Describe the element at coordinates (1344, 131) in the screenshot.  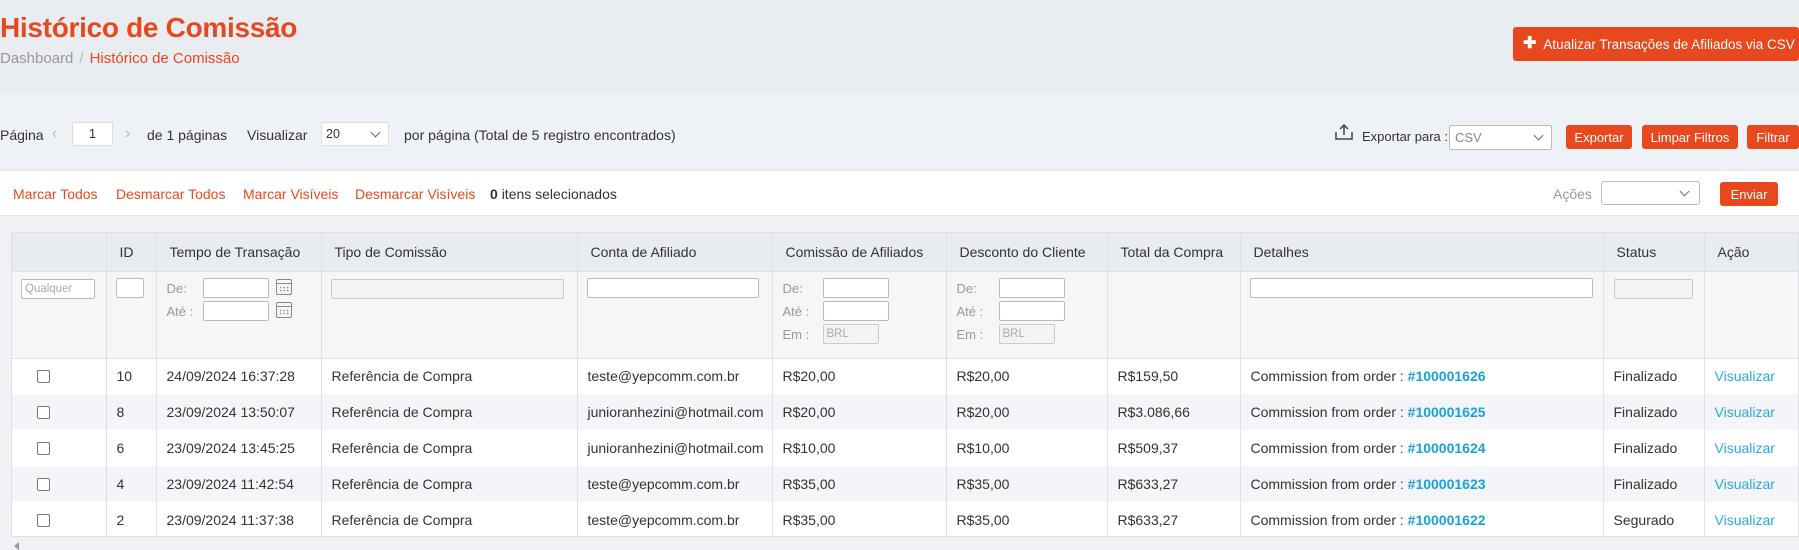
I see `export-icon` at that location.